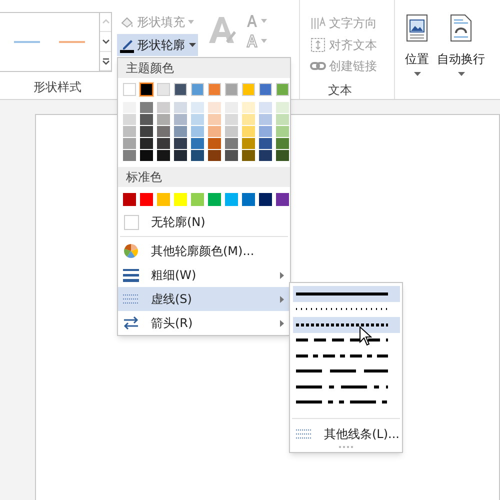  I want to click on group-label: 形状样式, so click(57, 87).